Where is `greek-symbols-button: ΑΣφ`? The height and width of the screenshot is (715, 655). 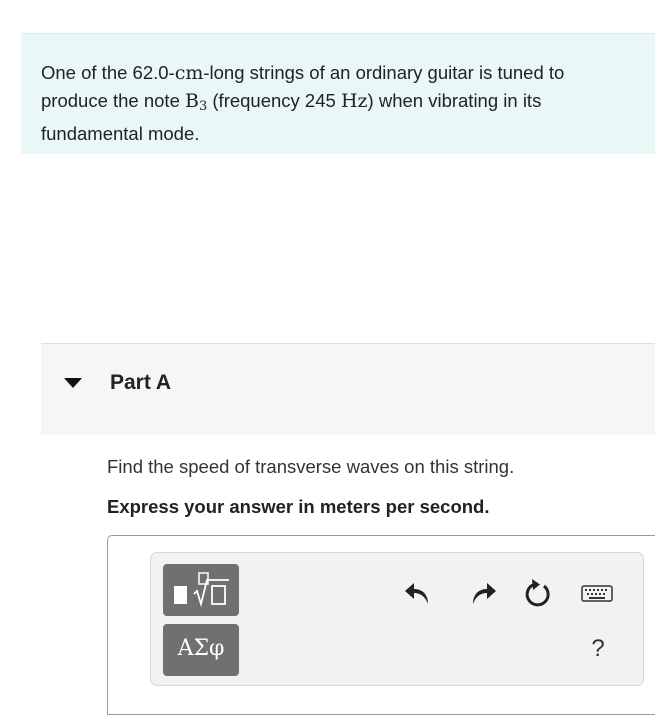 greek-symbols-button: ΑΣφ is located at coordinates (201, 650).